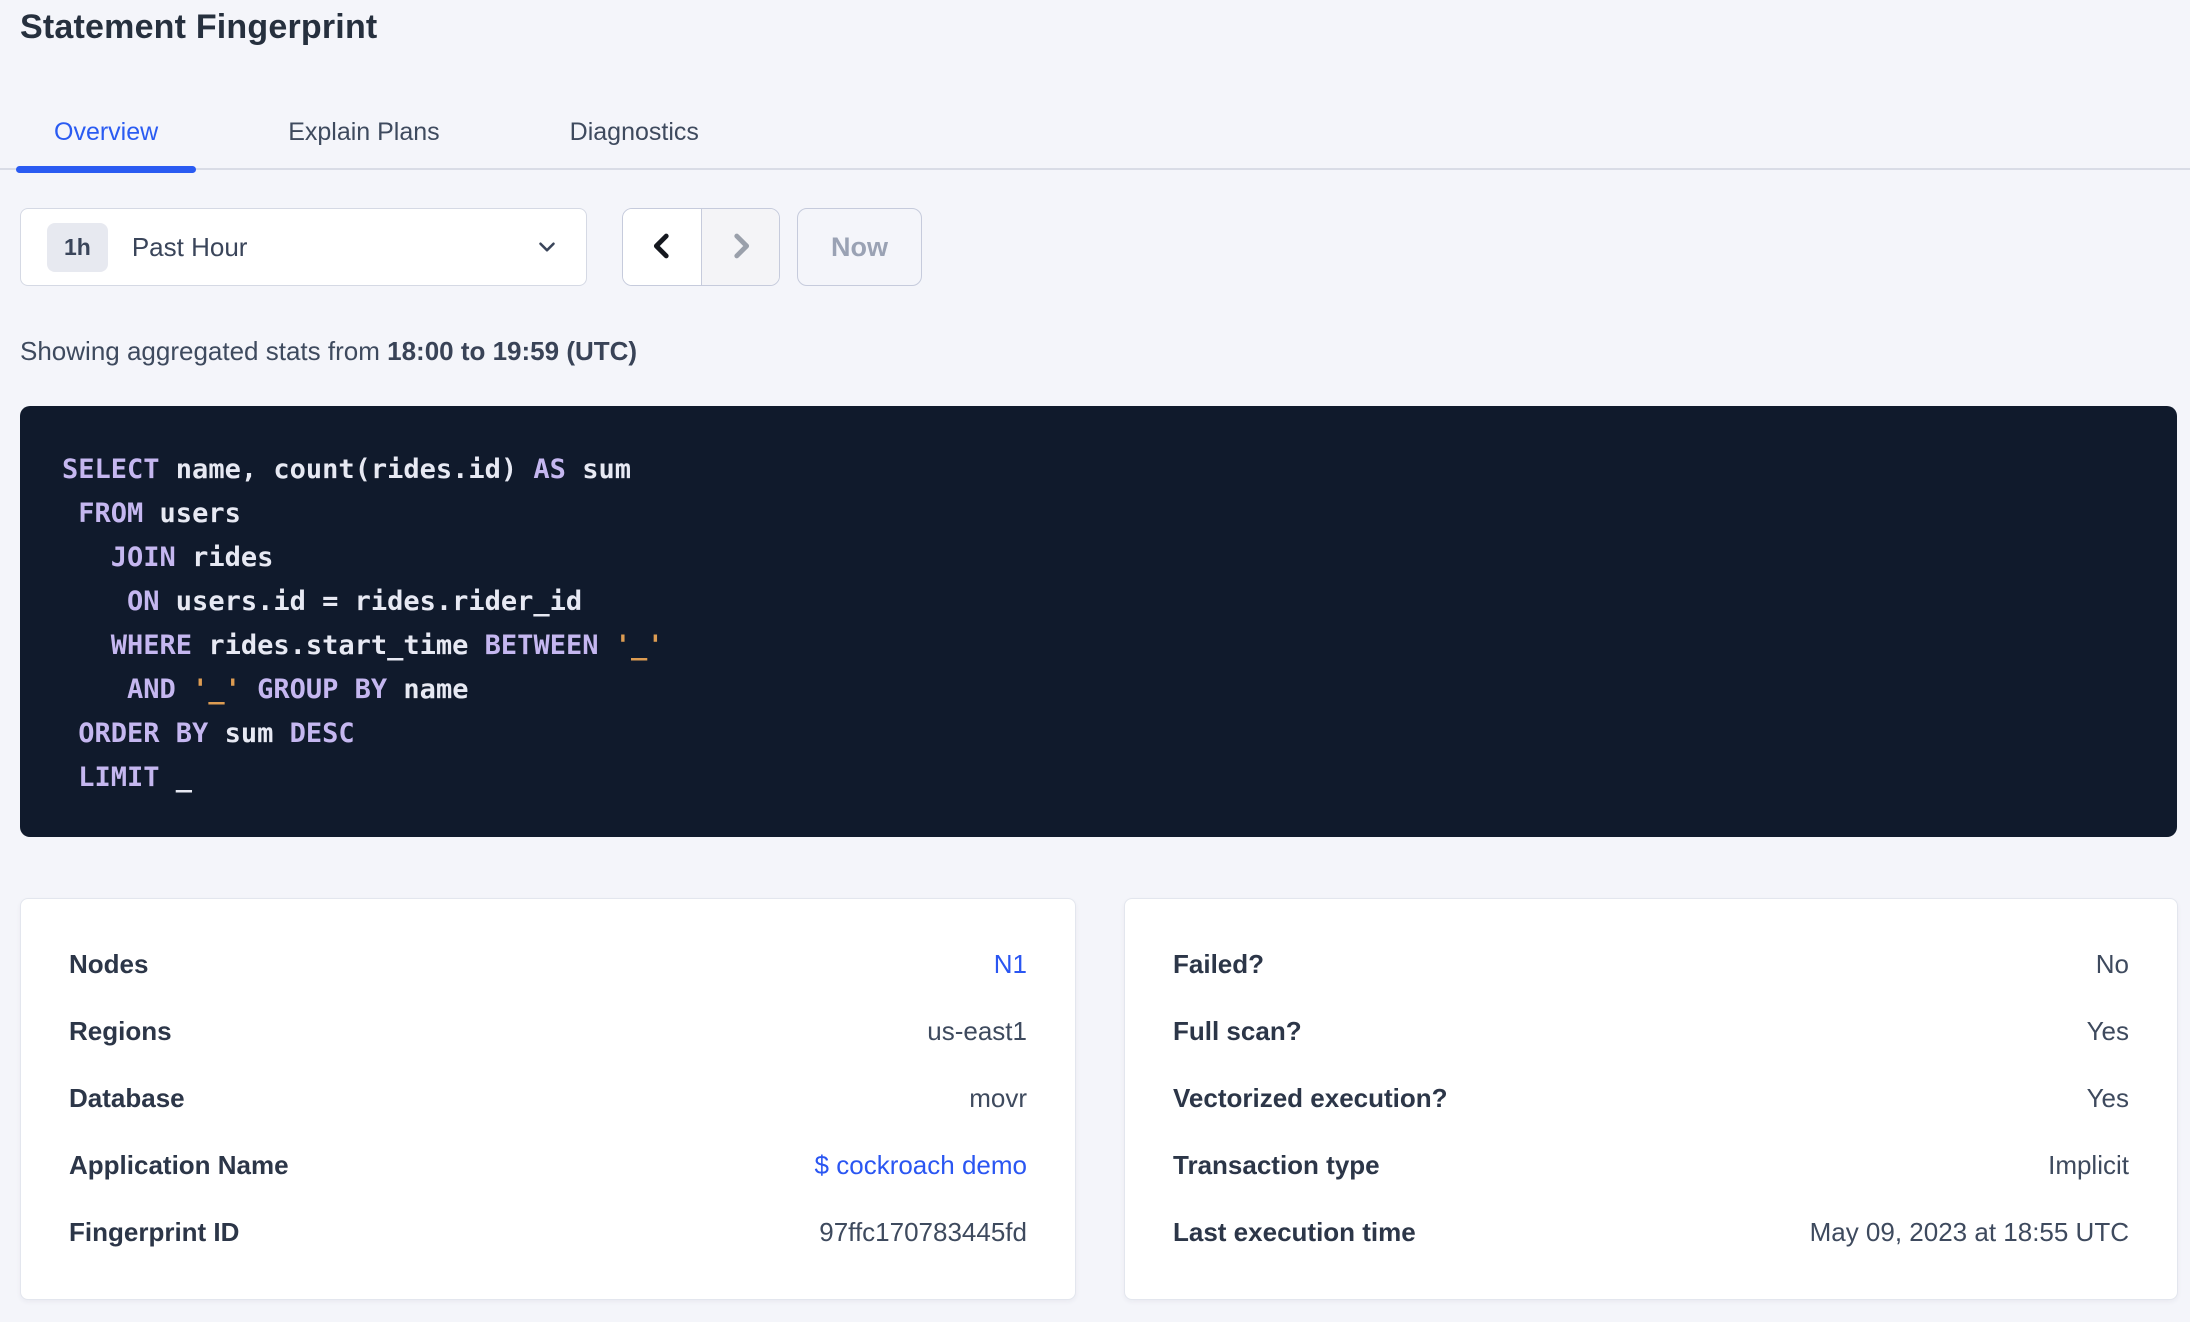 Image resolution: width=2190 pixels, height=1322 pixels. I want to click on tab-overview: Overview, so click(106, 134).